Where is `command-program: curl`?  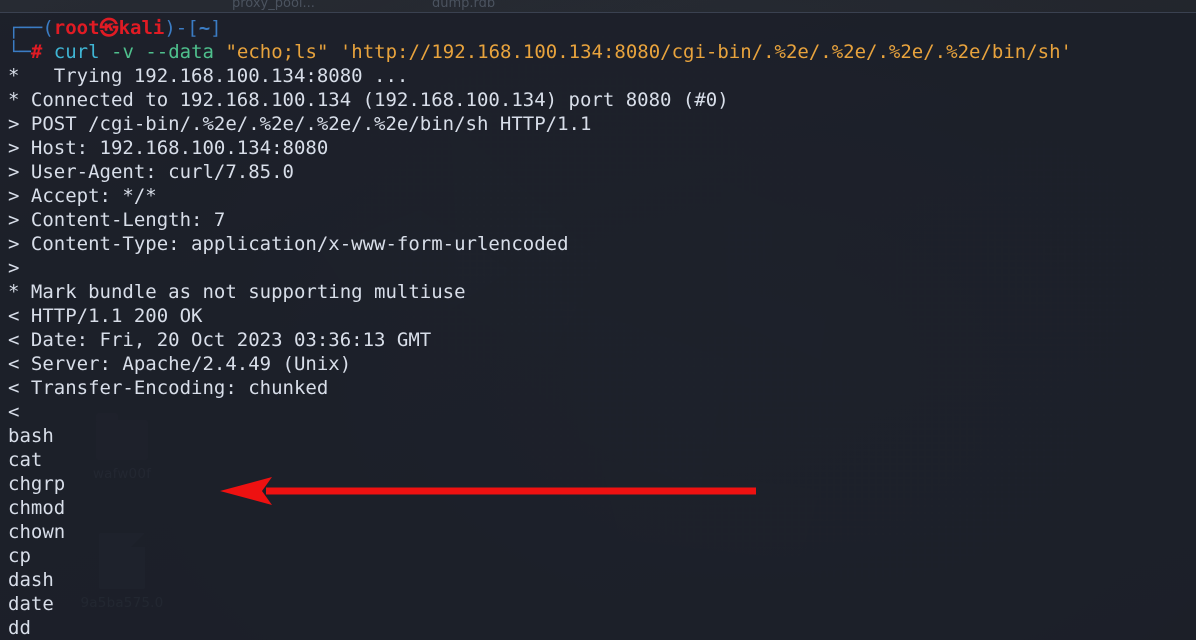
command-program: curl is located at coordinates (76, 52).